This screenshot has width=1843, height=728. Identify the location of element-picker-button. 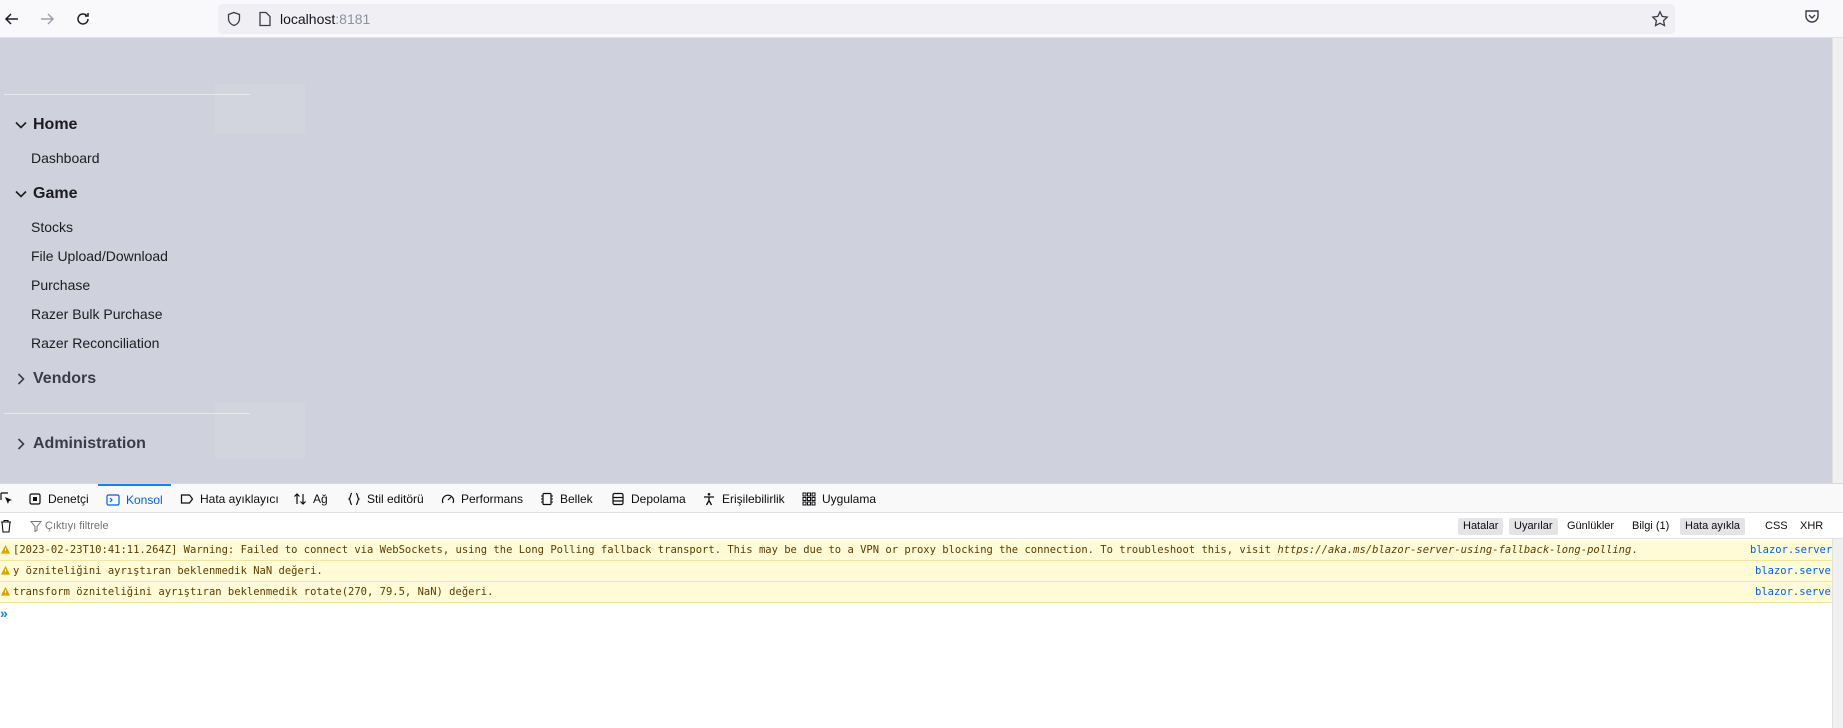
(10, 498).